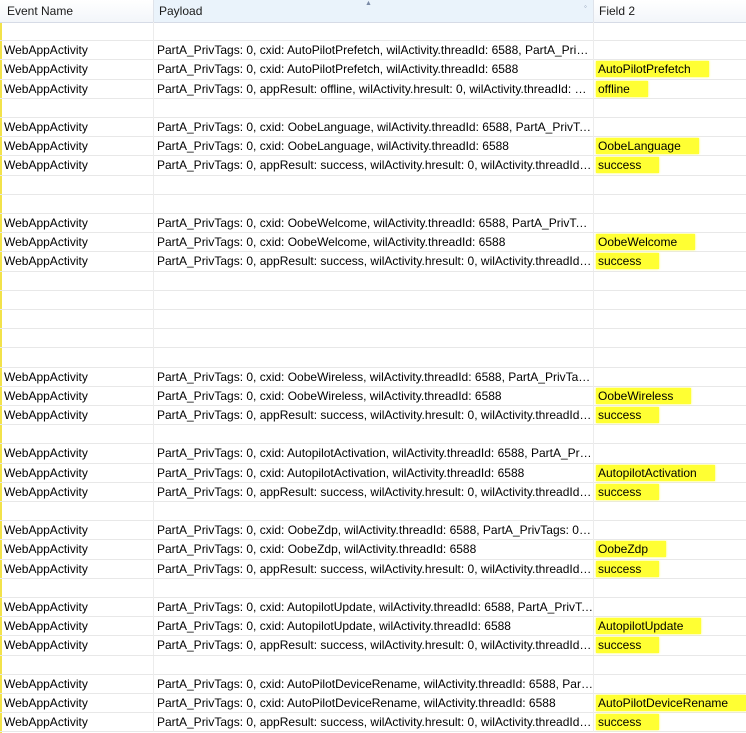 Image resolution: width=746 pixels, height=733 pixels. I want to click on column-header-event-name: Event Name, so click(77, 11).